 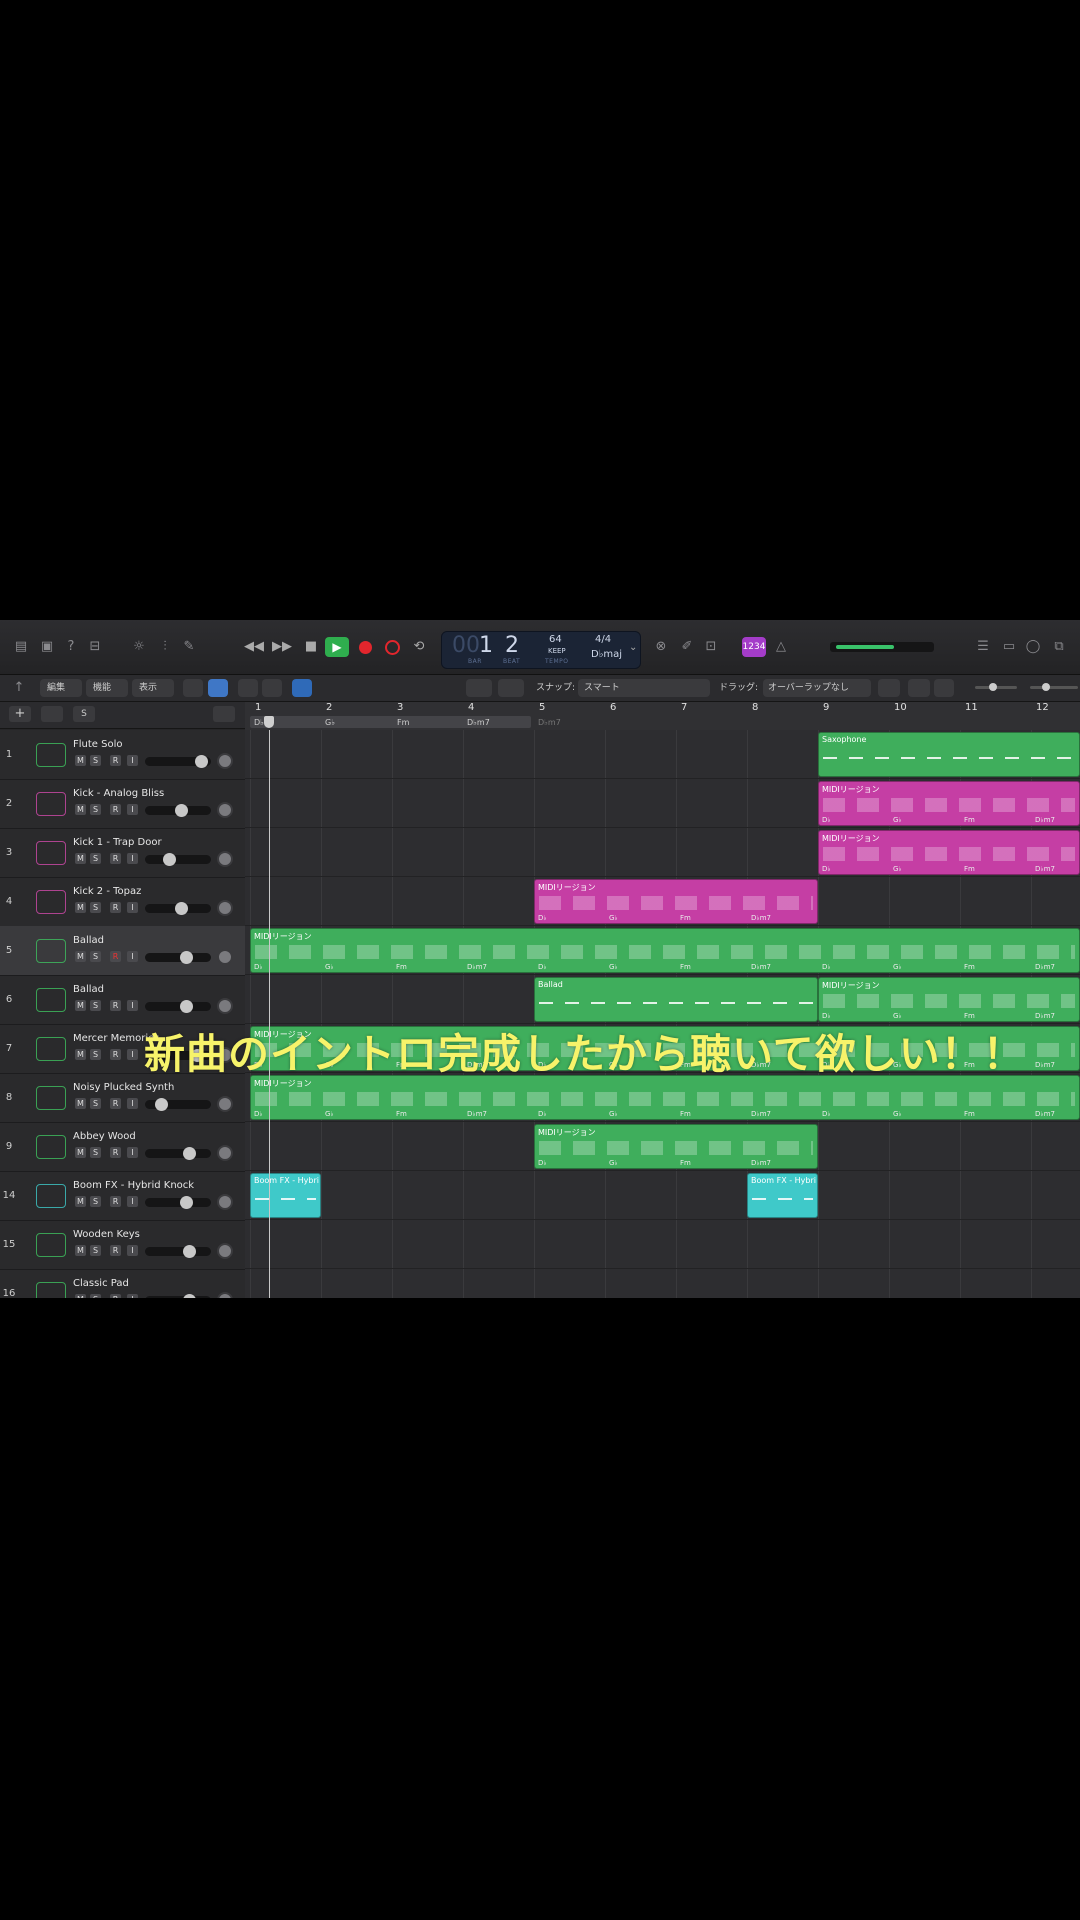 What do you see at coordinates (84, 714) in the screenshot?
I see `global-solo-button: S` at bounding box center [84, 714].